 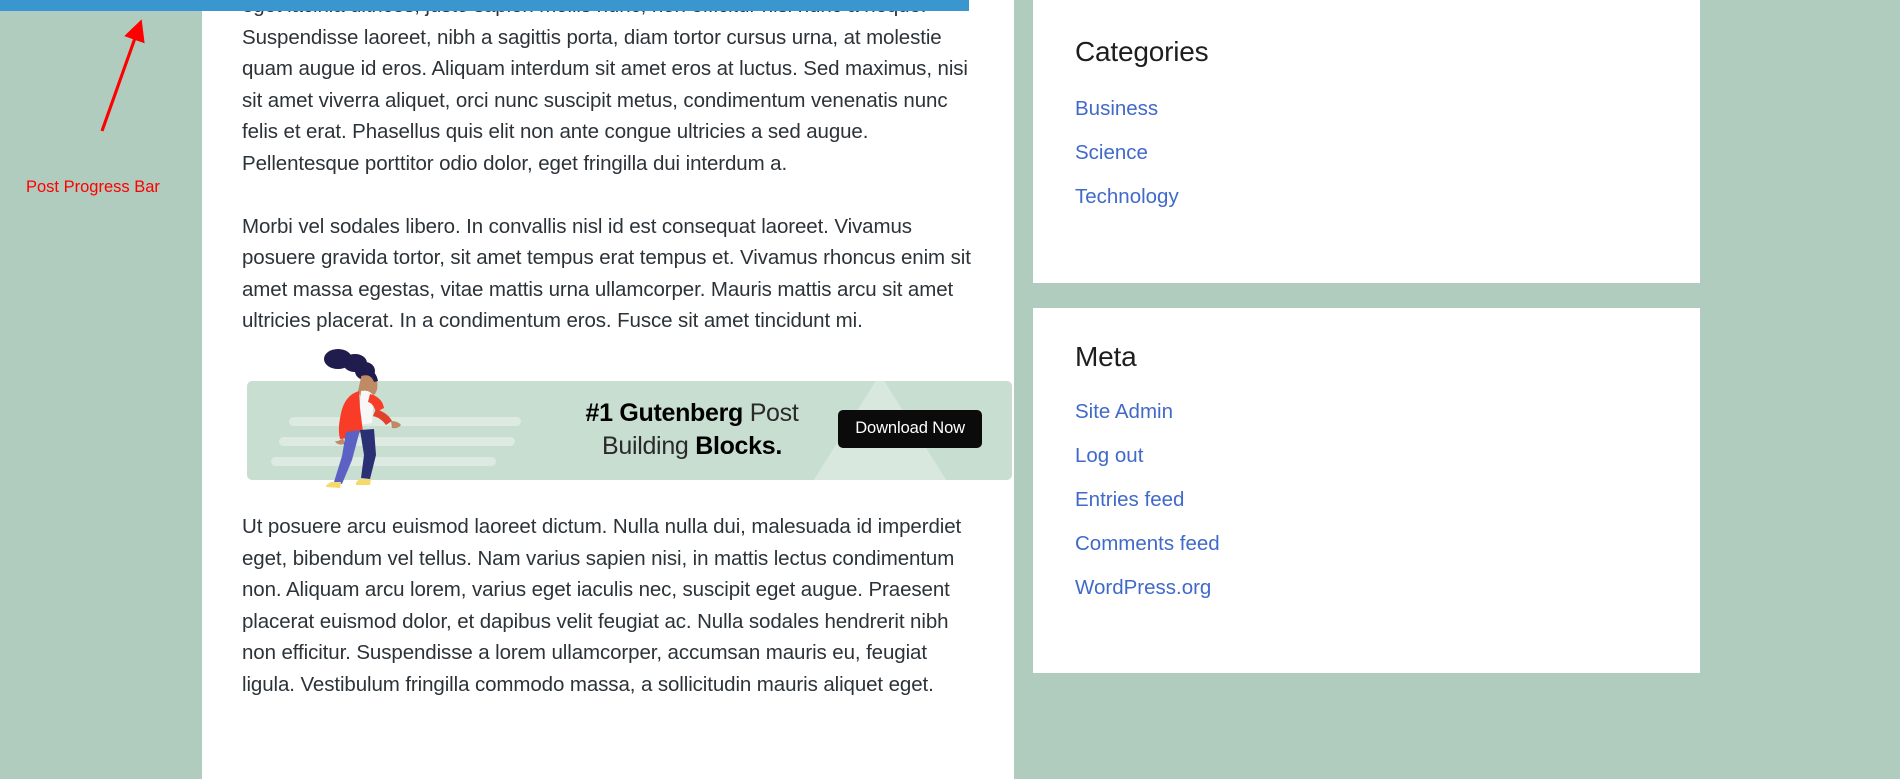 What do you see at coordinates (910, 428) in the screenshot?
I see `download-now-button: Download Now` at bounding box center [910, 428].